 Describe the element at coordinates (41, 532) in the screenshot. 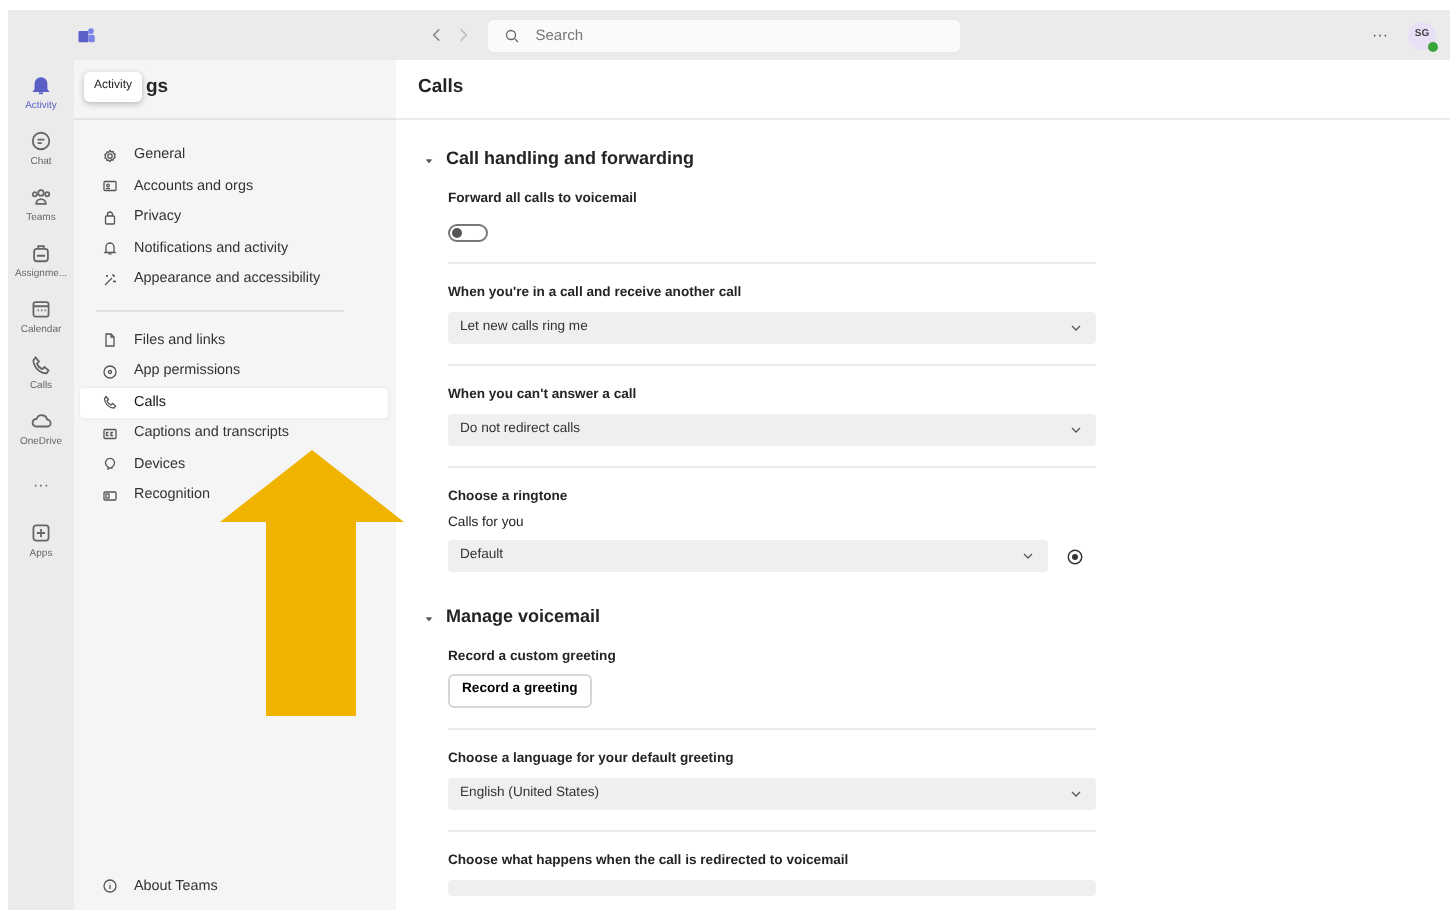

I see `plus-icon` at that location.